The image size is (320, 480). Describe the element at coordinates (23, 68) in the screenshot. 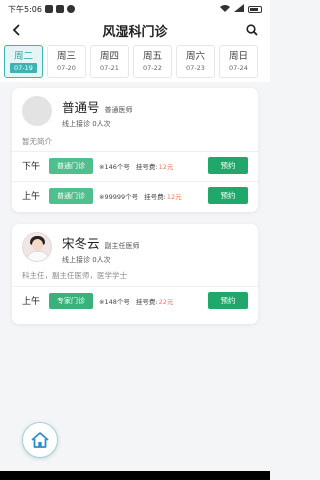

I see `day-date: 07-19` at that location.